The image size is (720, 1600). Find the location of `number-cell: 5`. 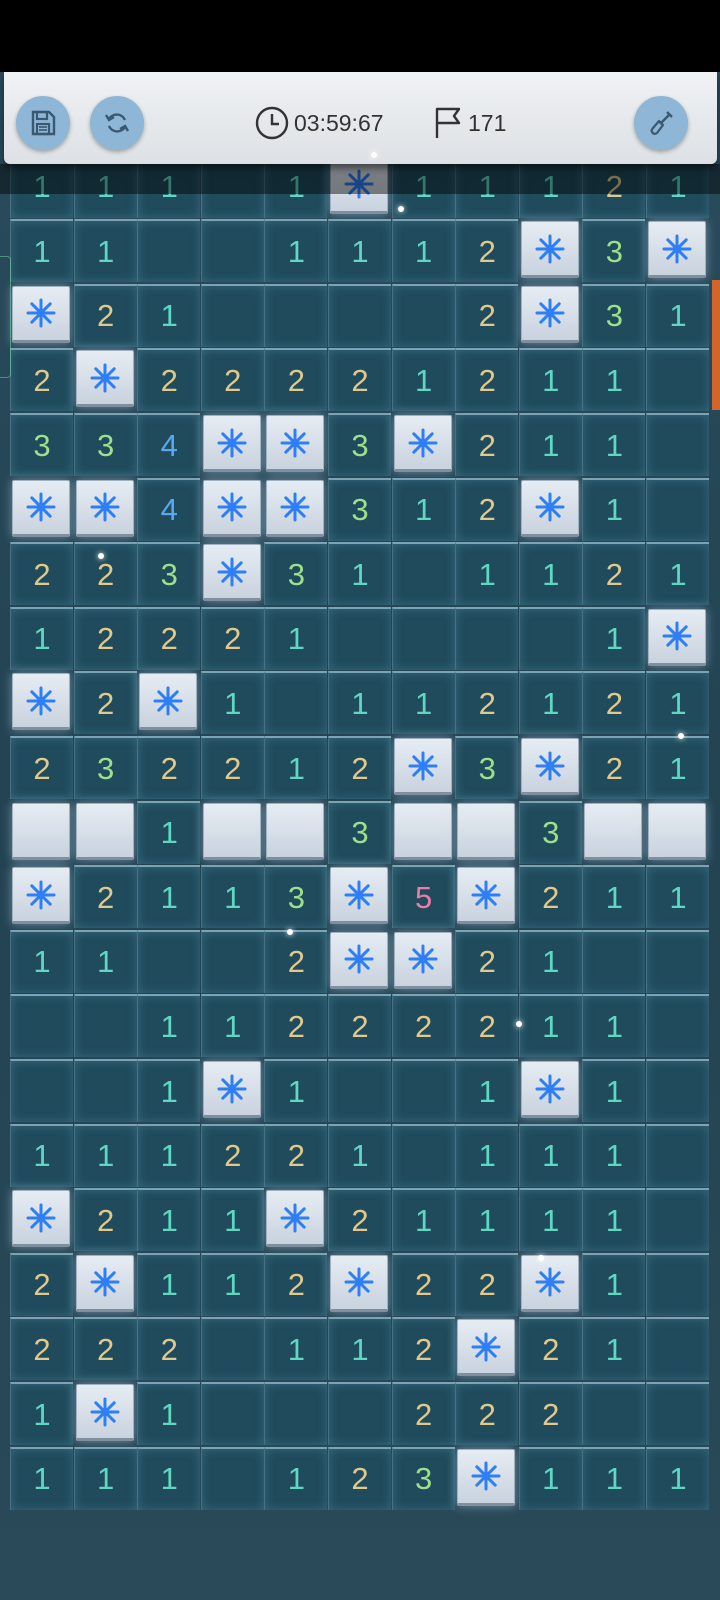

number-cell: 5 is located at coordinates (423, 897).